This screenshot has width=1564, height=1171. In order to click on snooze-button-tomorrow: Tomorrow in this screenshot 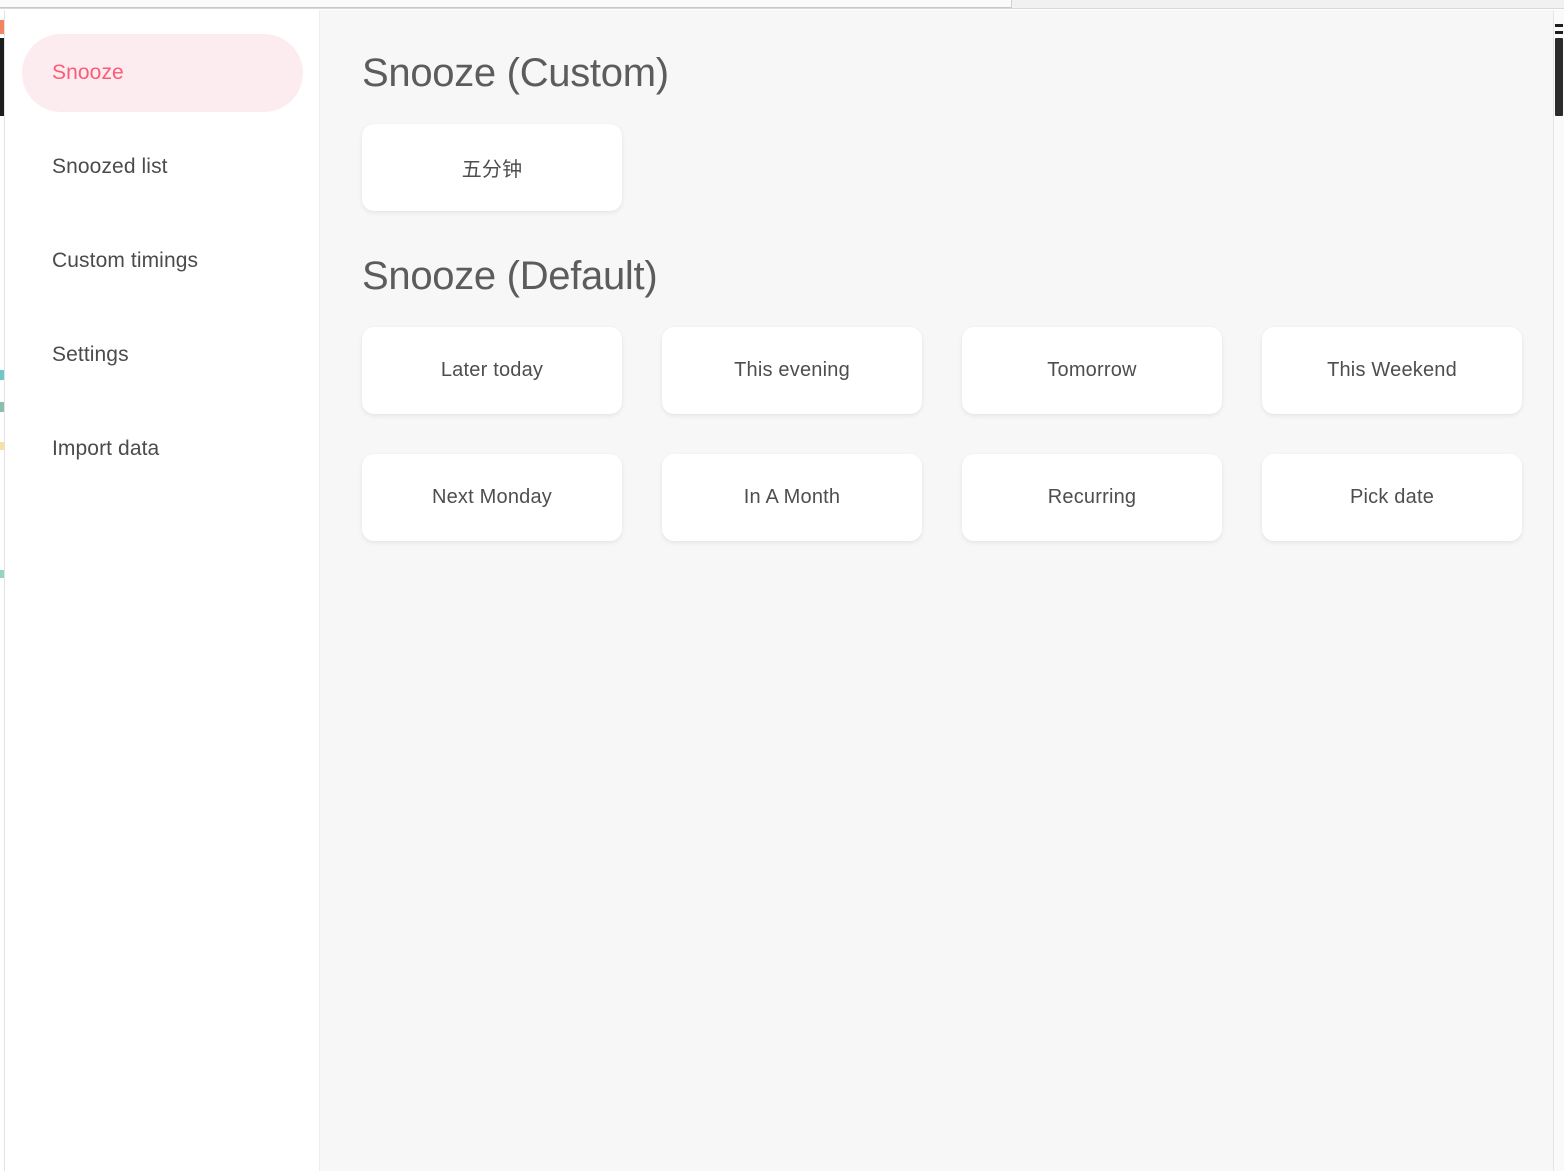, I will do `click(1092, 370)`.